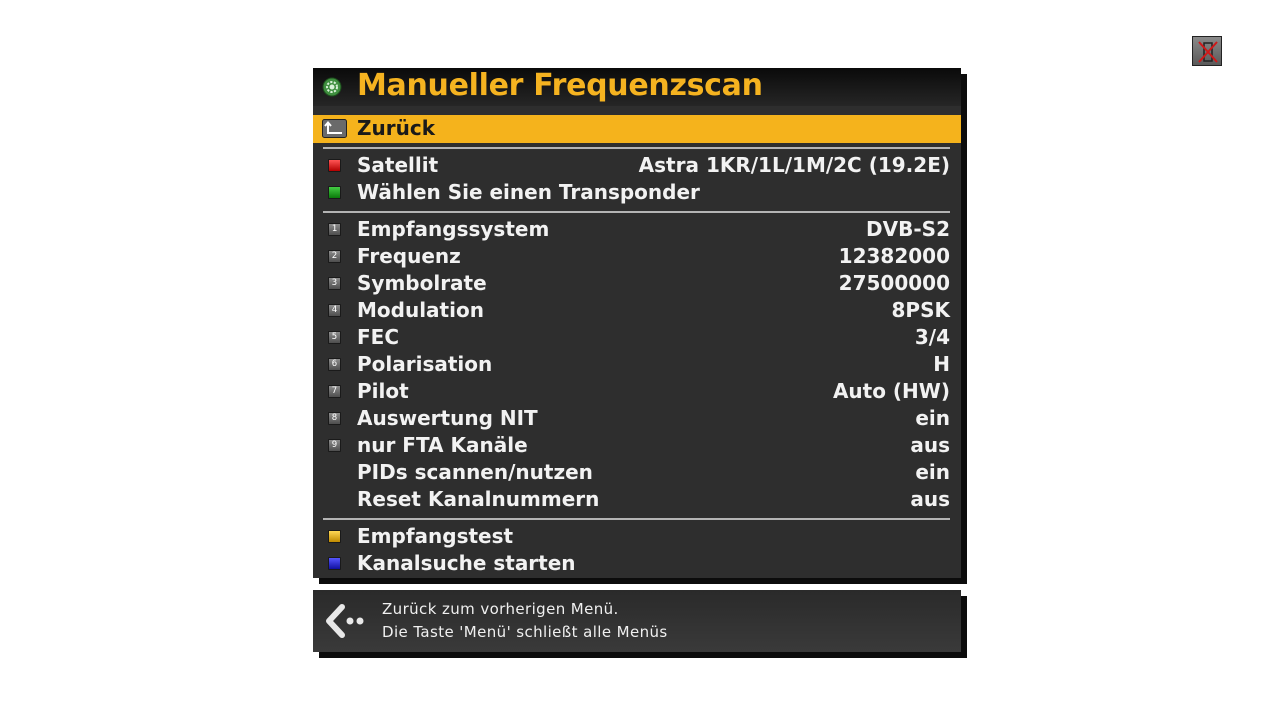 The width and height of the screenshot is (1280, 720). I want to click on item-value: Auto (HW), so click(891, 391).